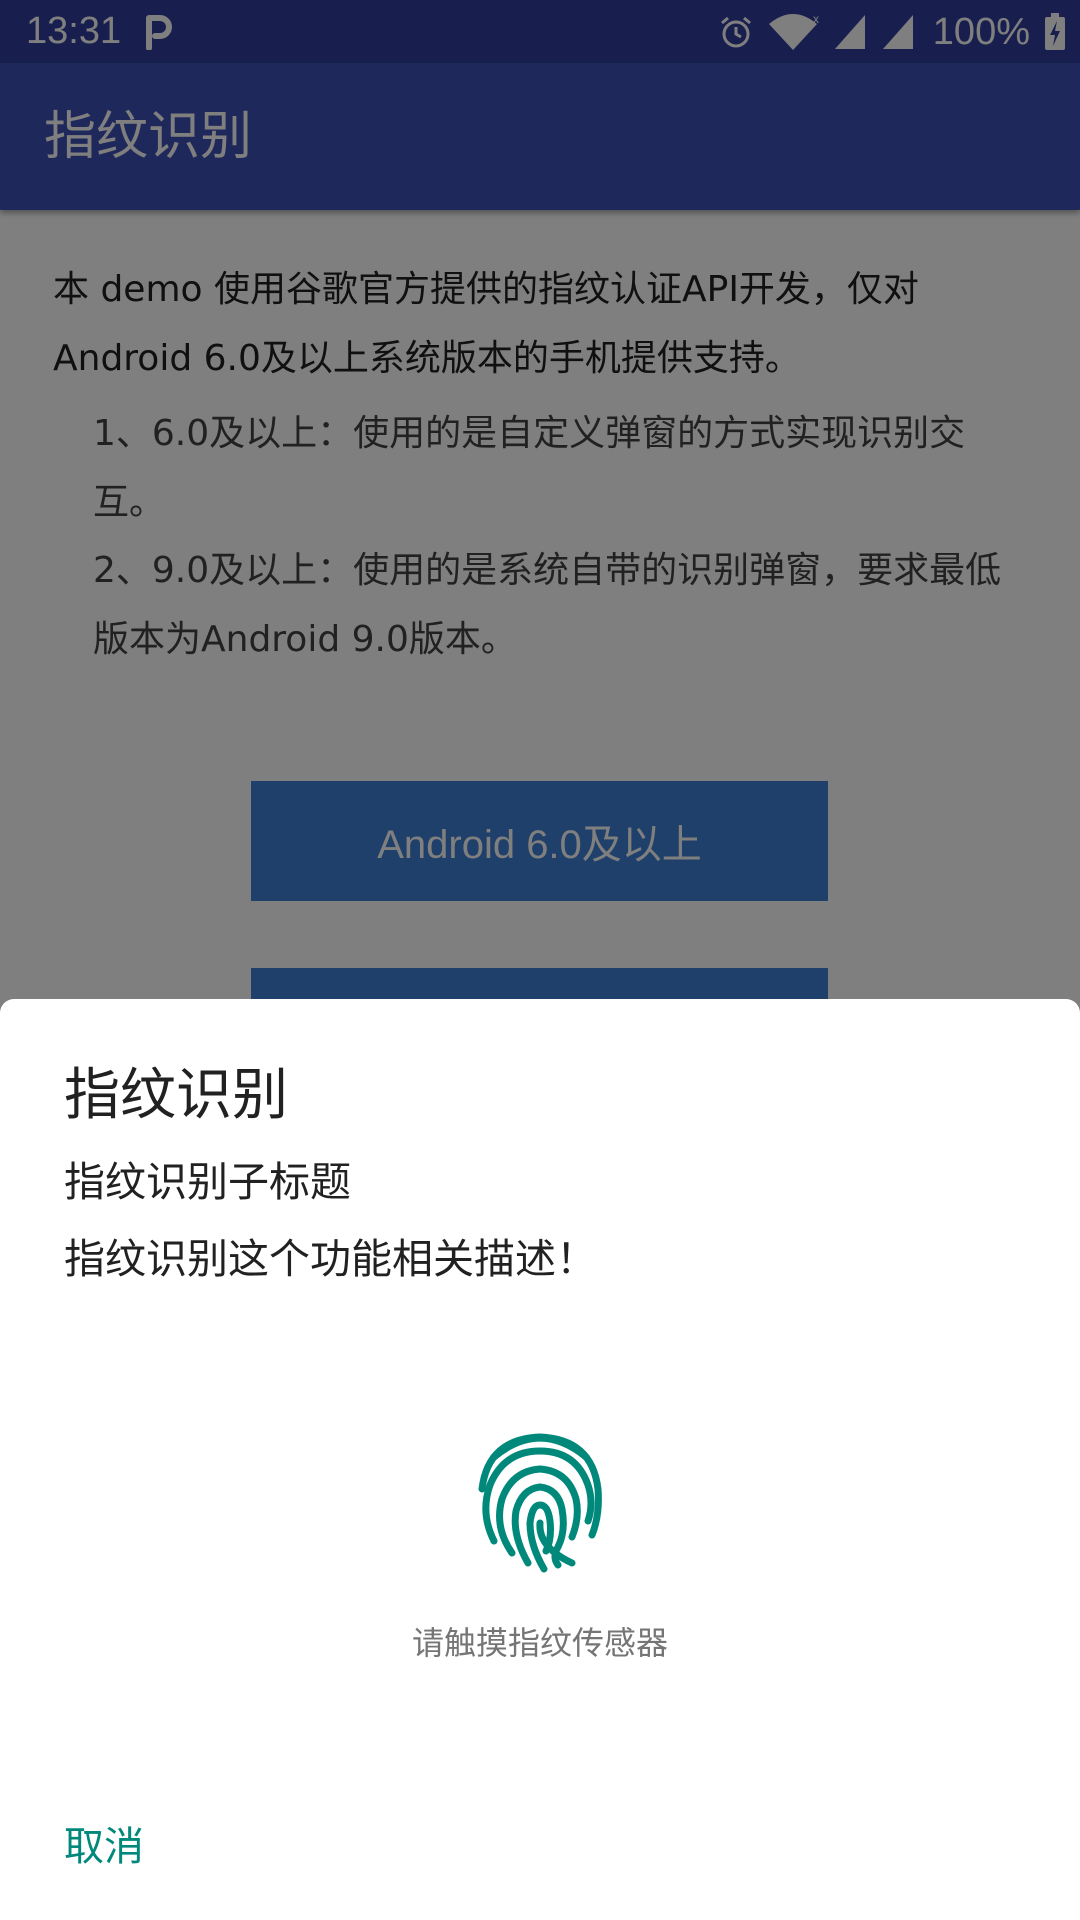 Image resolution: width=1080 pixels, height=1920 pixels. What do you see at coordinates (330, 1259) in the screenshot?
I see `dialog-description: 指纹识别这个功能相关描述！` at bounding box center [330, 1259].